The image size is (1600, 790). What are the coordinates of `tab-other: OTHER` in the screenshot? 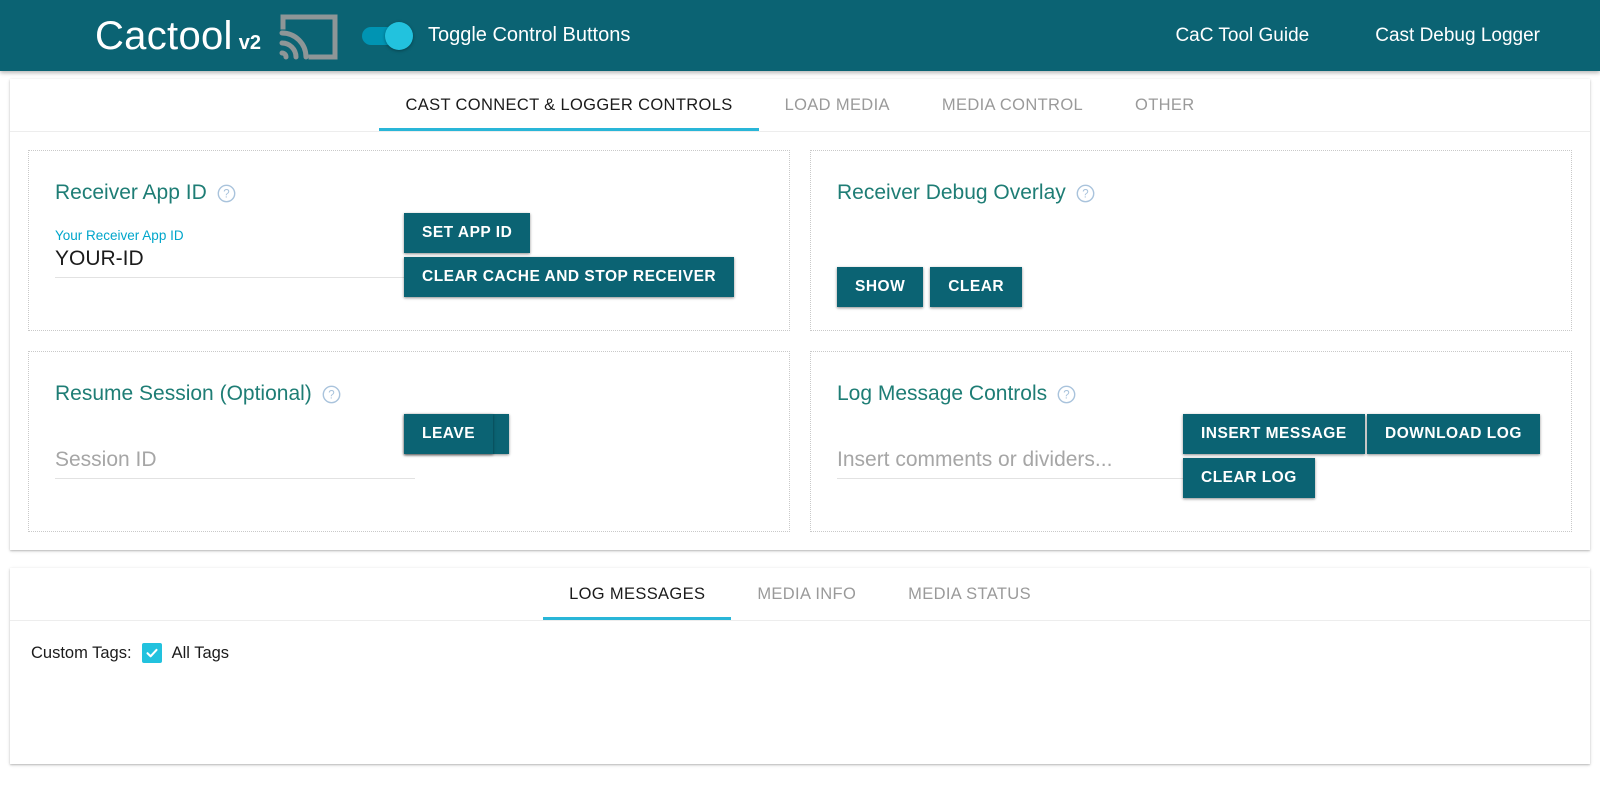 It's located at (1165, 105).